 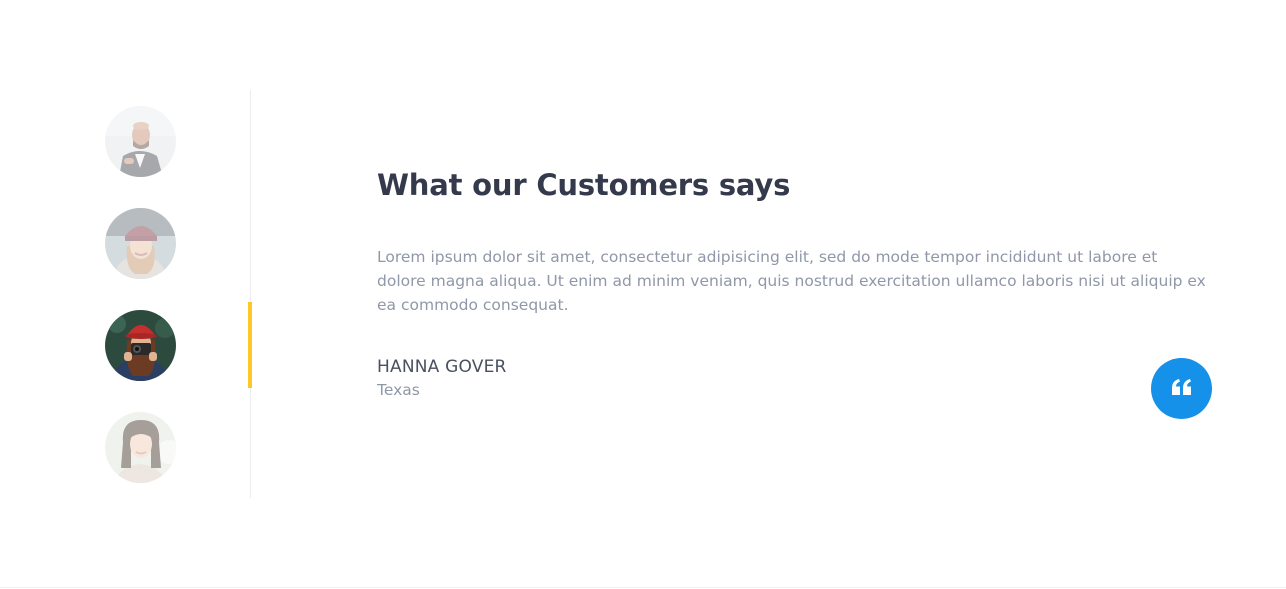 I want to click on author-location: Texas, so click(x=398, y=390).